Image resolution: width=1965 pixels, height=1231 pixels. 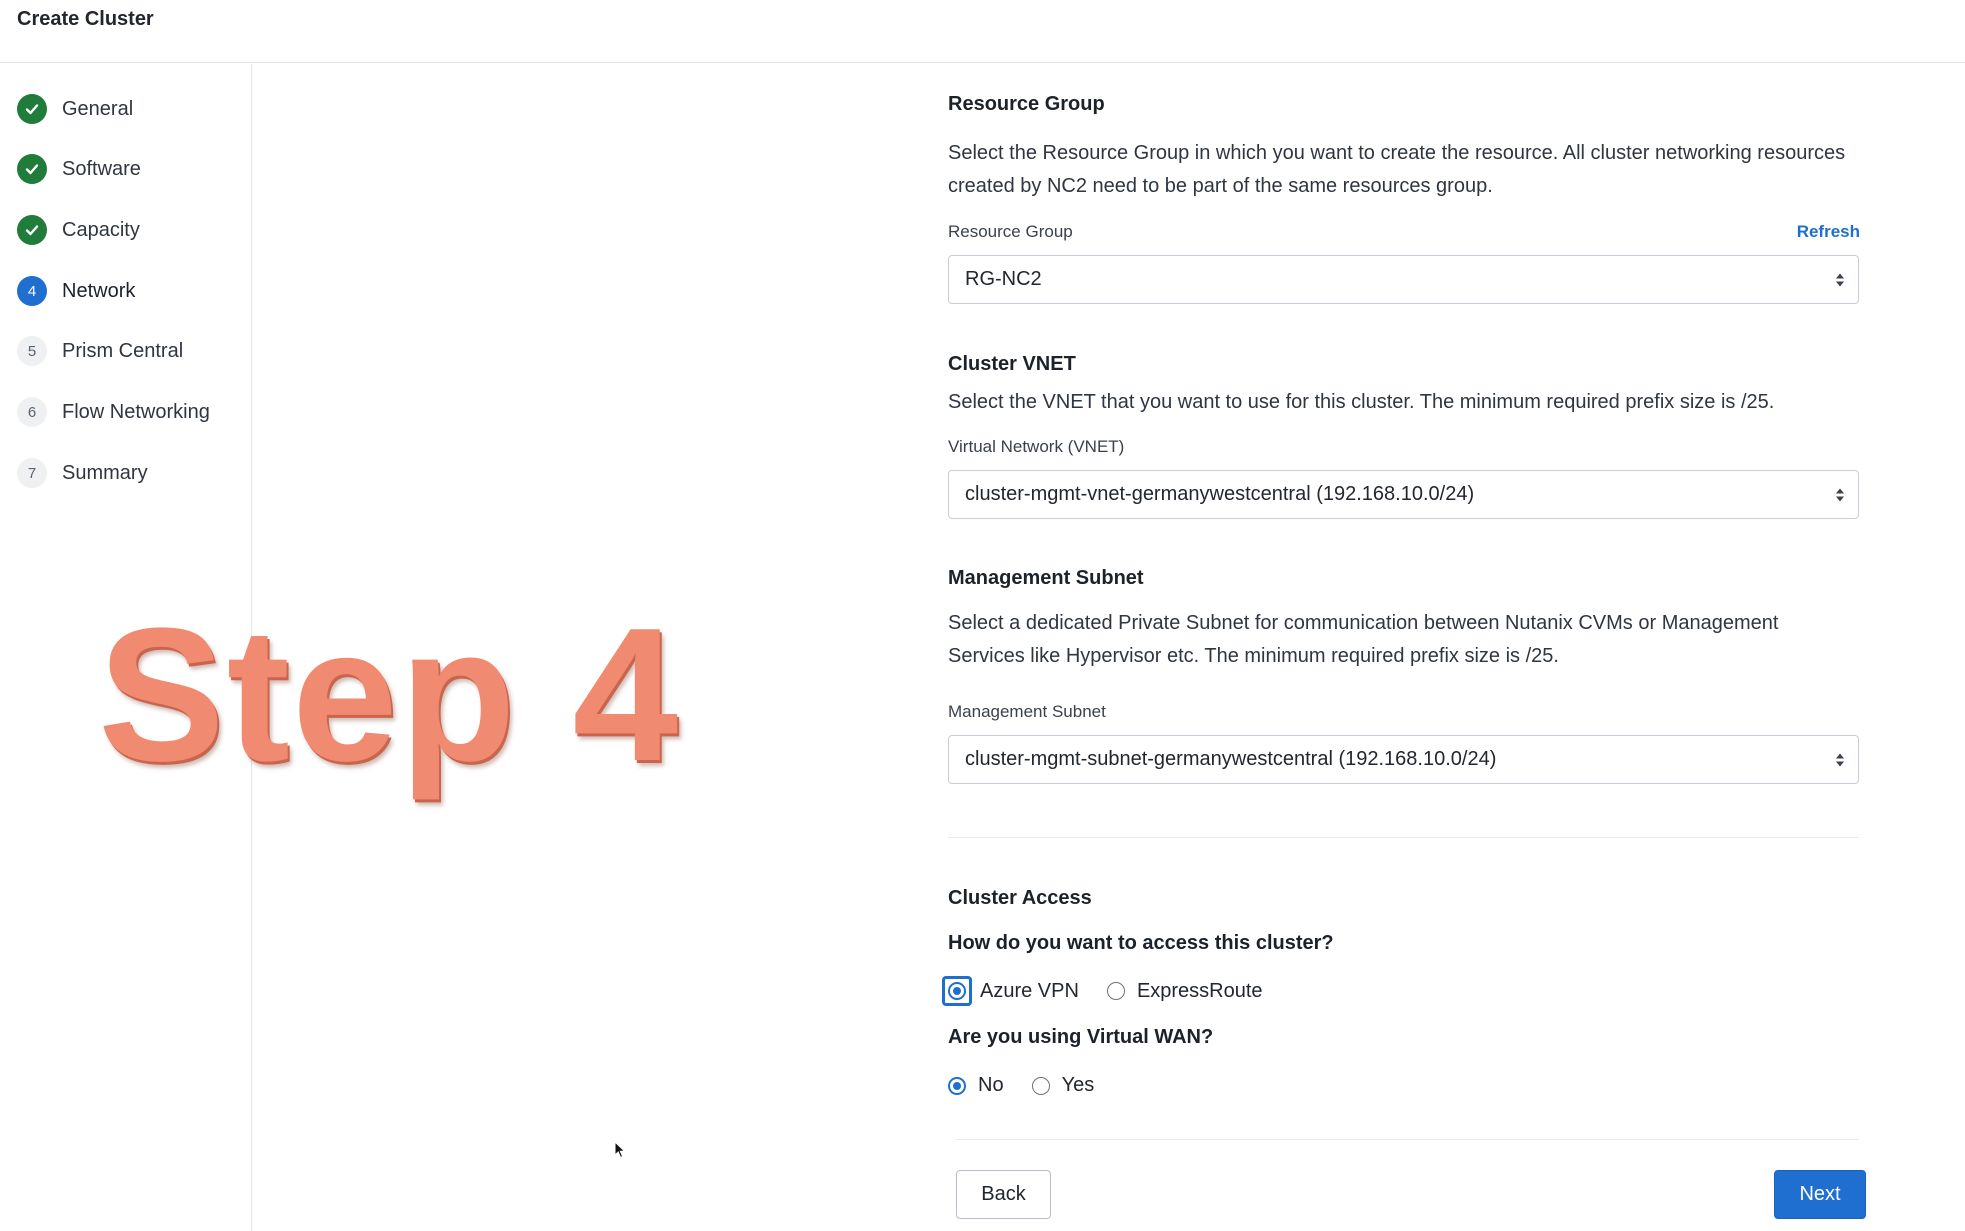 I want to click on step-number-badge: 7, so click(x=32, y=473).